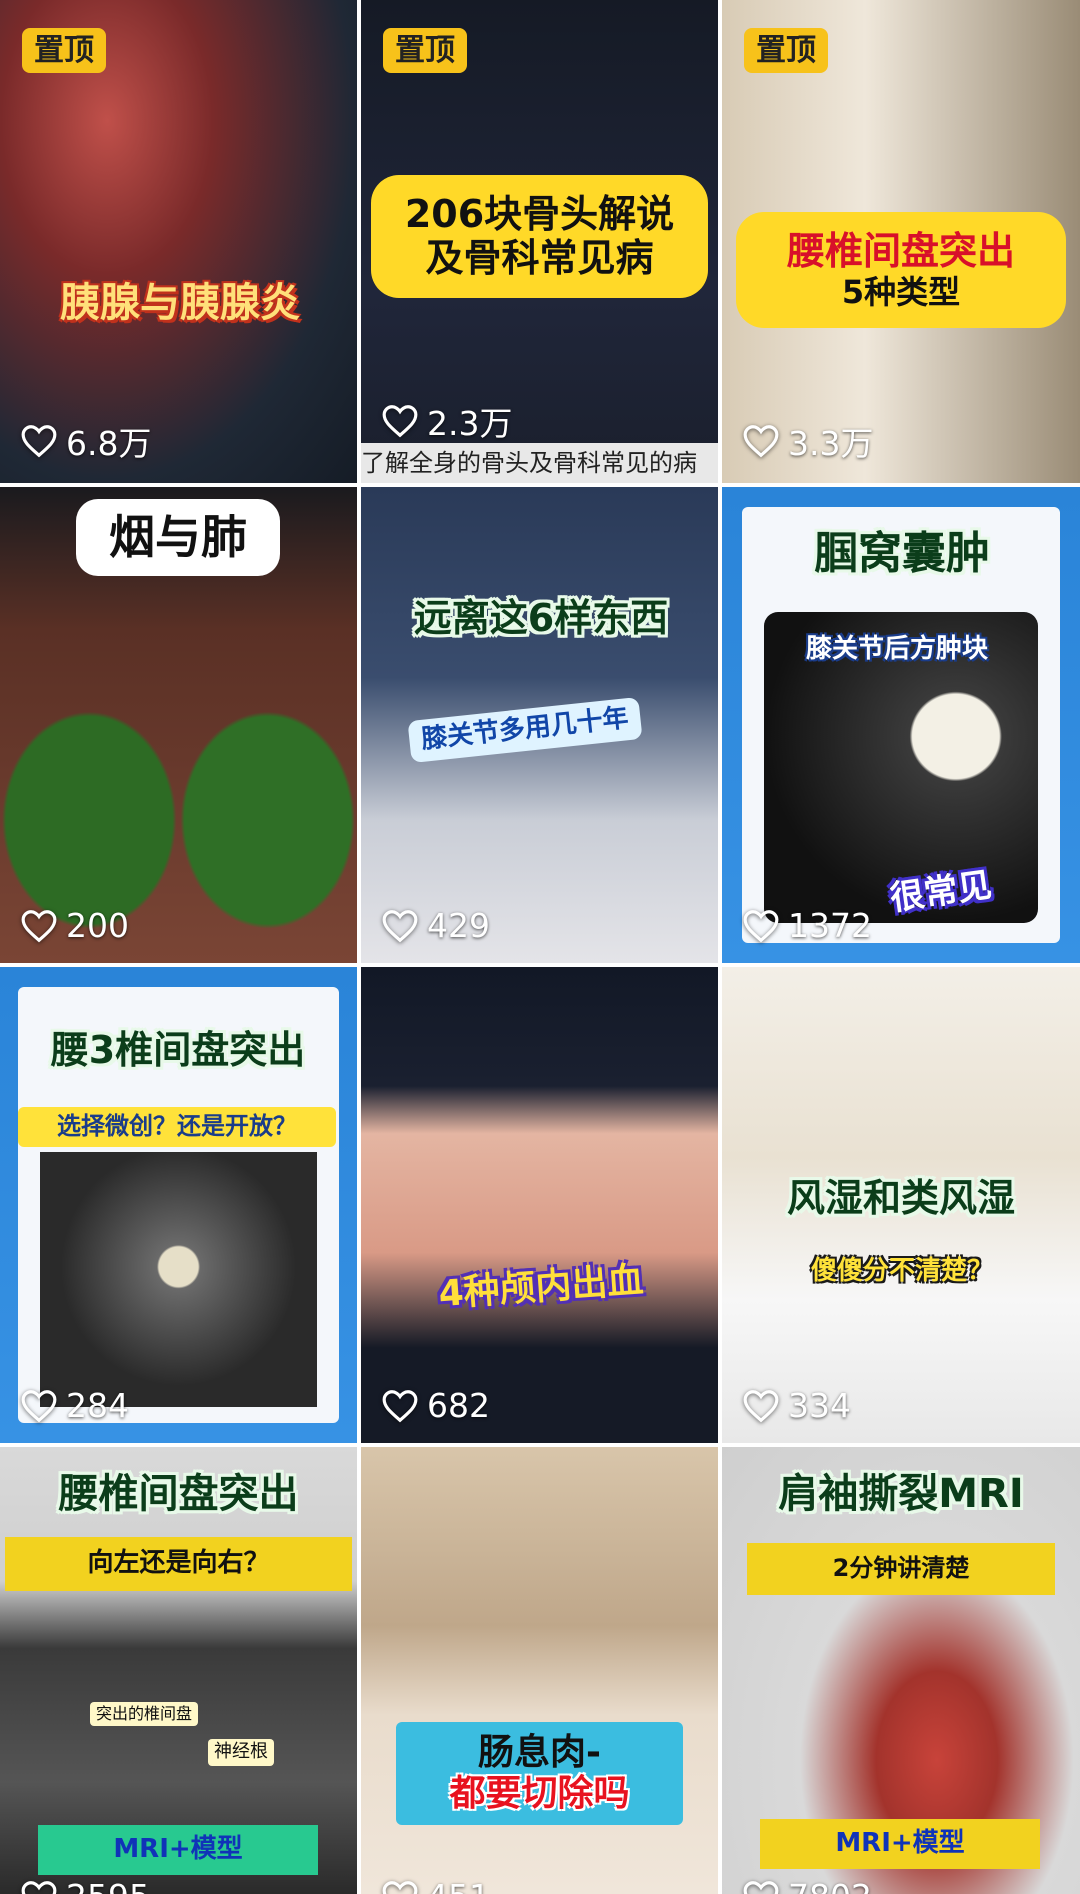 The width and height of the screenshot is (1080, 1894). I want to click on like-count: 6.8万, so click(85, 441).